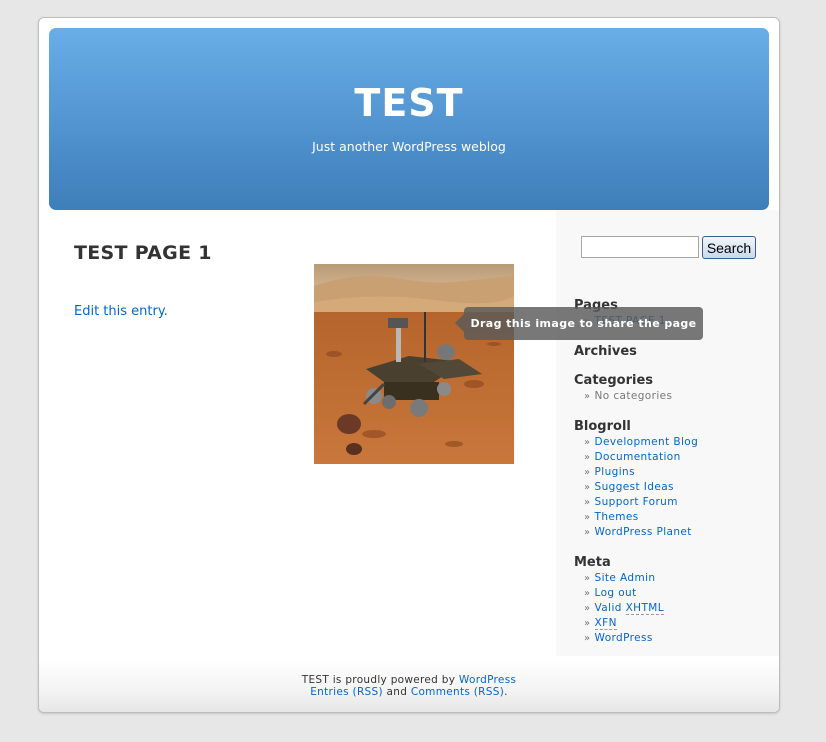 The width and height of the screenshot is (826, 742). I want to click on mars-rover-image, so click(414, 364).